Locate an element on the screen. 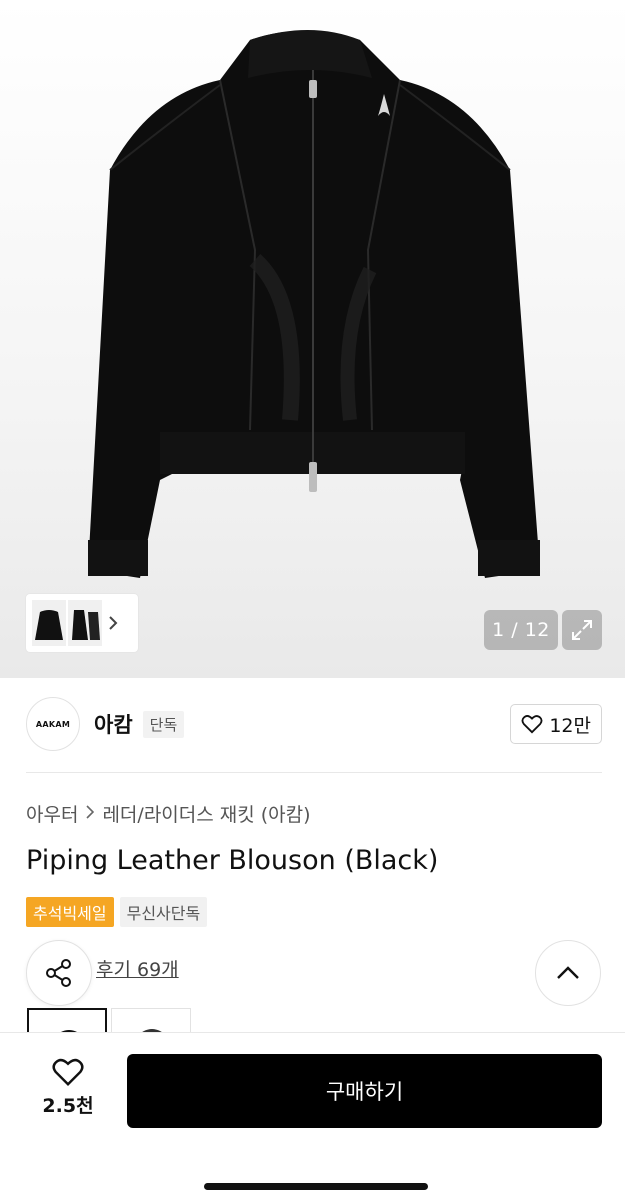  divider is located at coordinates (314, 772).